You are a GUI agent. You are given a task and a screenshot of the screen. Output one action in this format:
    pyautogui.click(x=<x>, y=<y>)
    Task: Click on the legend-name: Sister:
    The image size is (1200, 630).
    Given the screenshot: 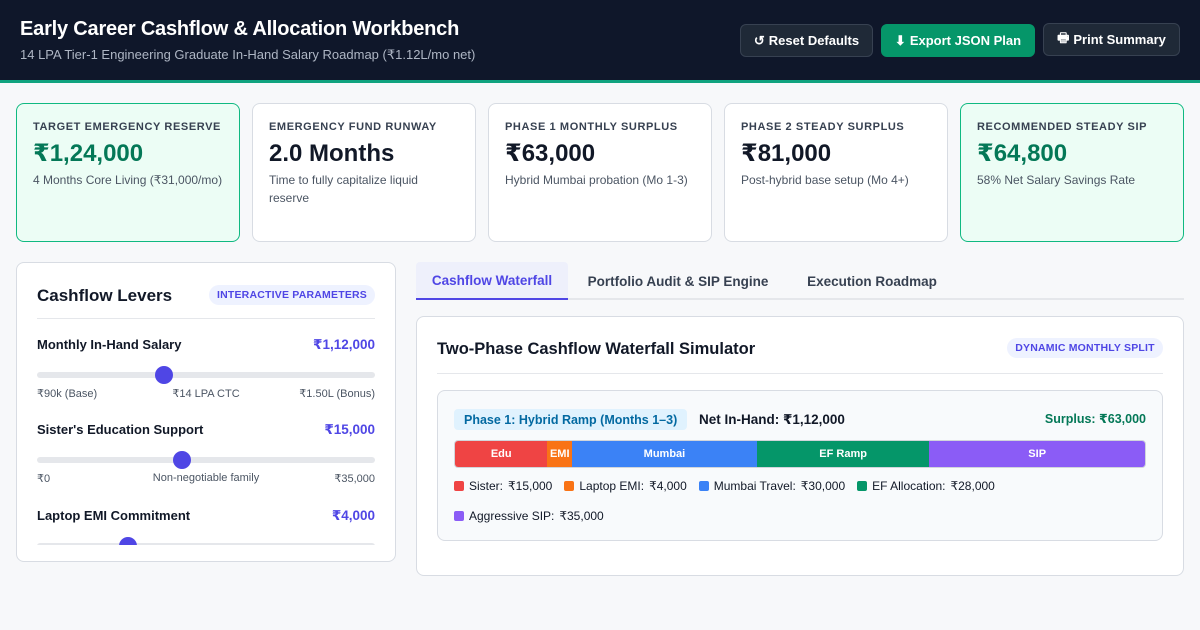 What is the action you would take?
    pyautogui.click(x=486, y=486)
    